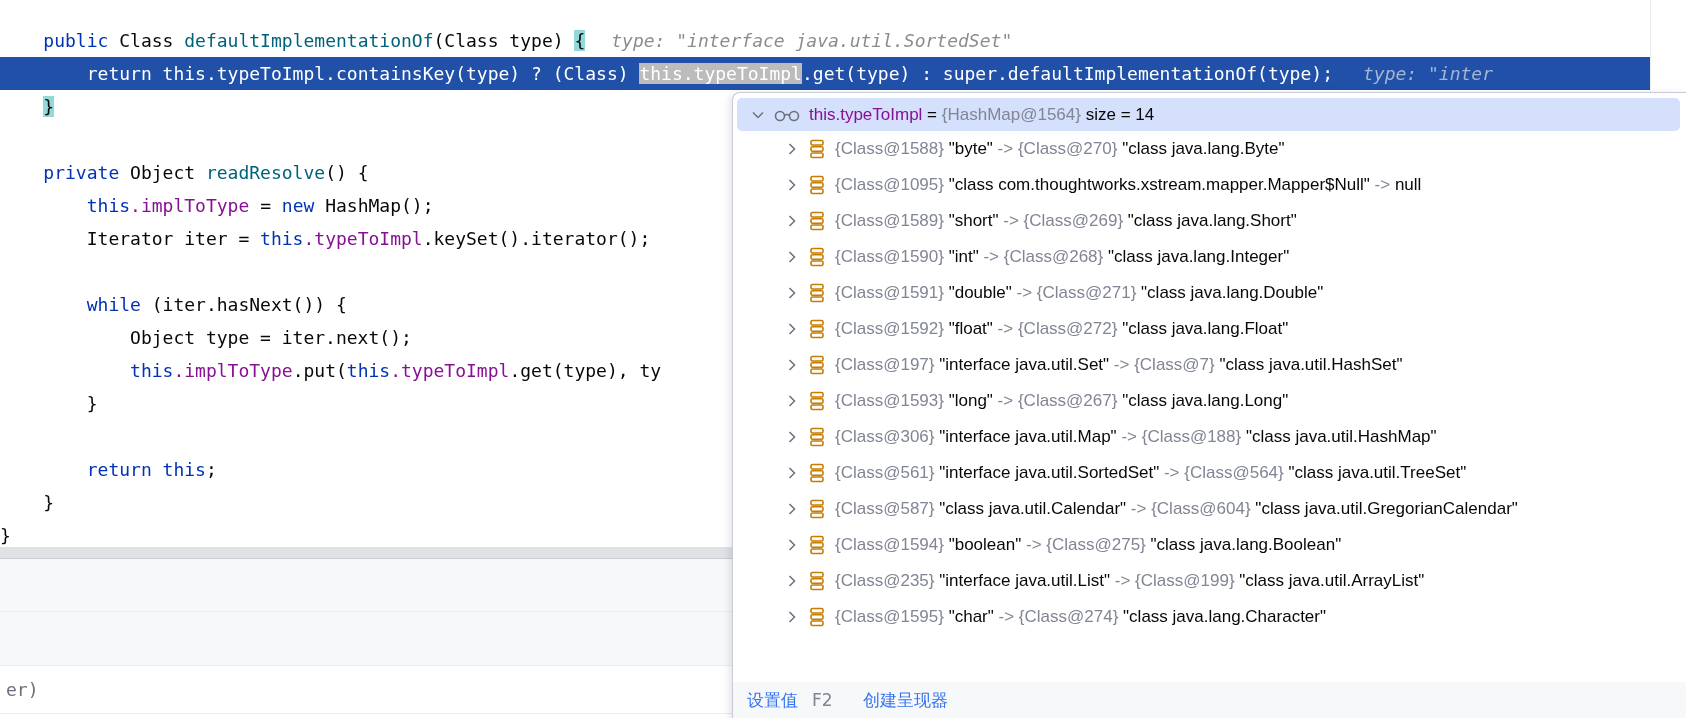 Image resolution: width=1686 pixels, height=718 pixels. I want to click on code-line: while (iter.hasNext()) {, so click(216, 304).